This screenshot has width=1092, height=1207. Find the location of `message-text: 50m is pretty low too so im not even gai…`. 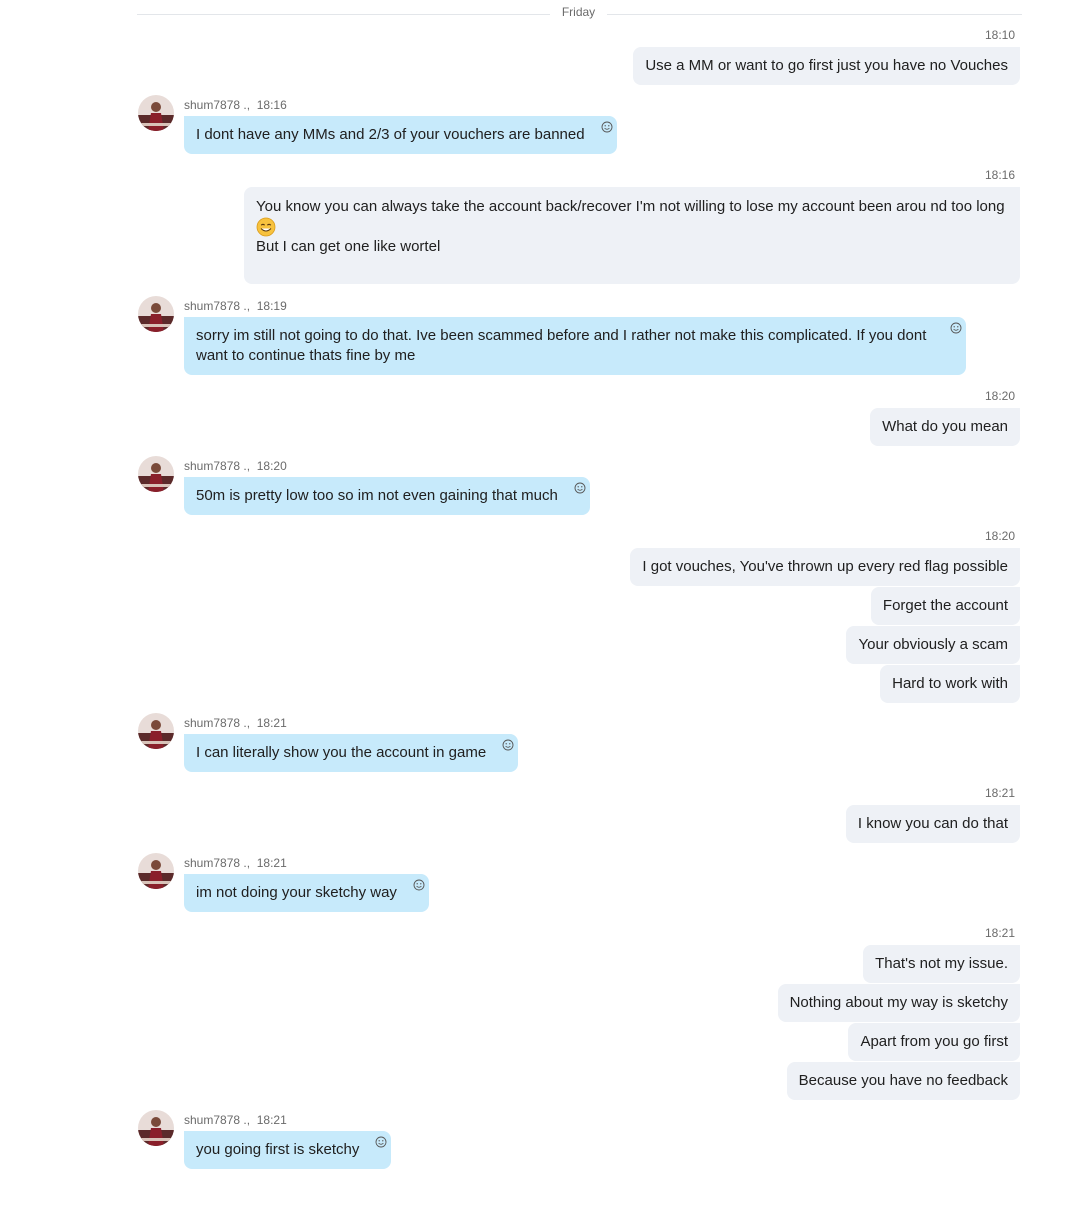

message-text: 50m is pretty low too so im not even gai… is located at coordinates (377, 495).